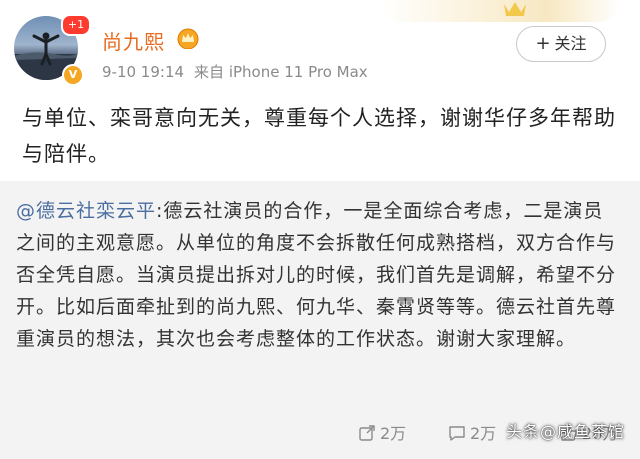 This screenshot has height=459, width=640. Describe the element at coordinates (566, 431) in the screenshot. I see `watermark: 头条@咸鱼茶馆` at that location.